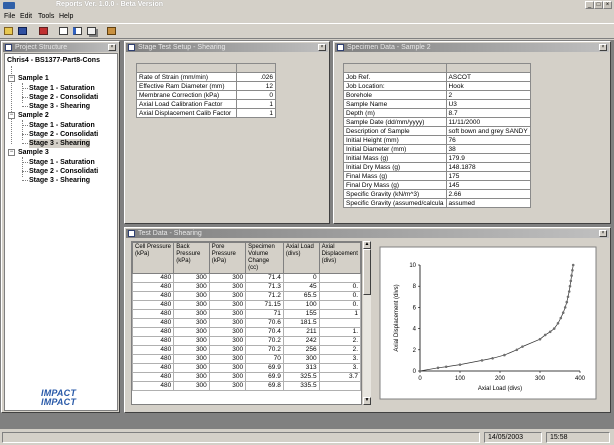 This screenshot has height=445, width=614. Describe the element at coordinates (488, 86) in the screenshot. I see `specimen-value: Hook` at that location.